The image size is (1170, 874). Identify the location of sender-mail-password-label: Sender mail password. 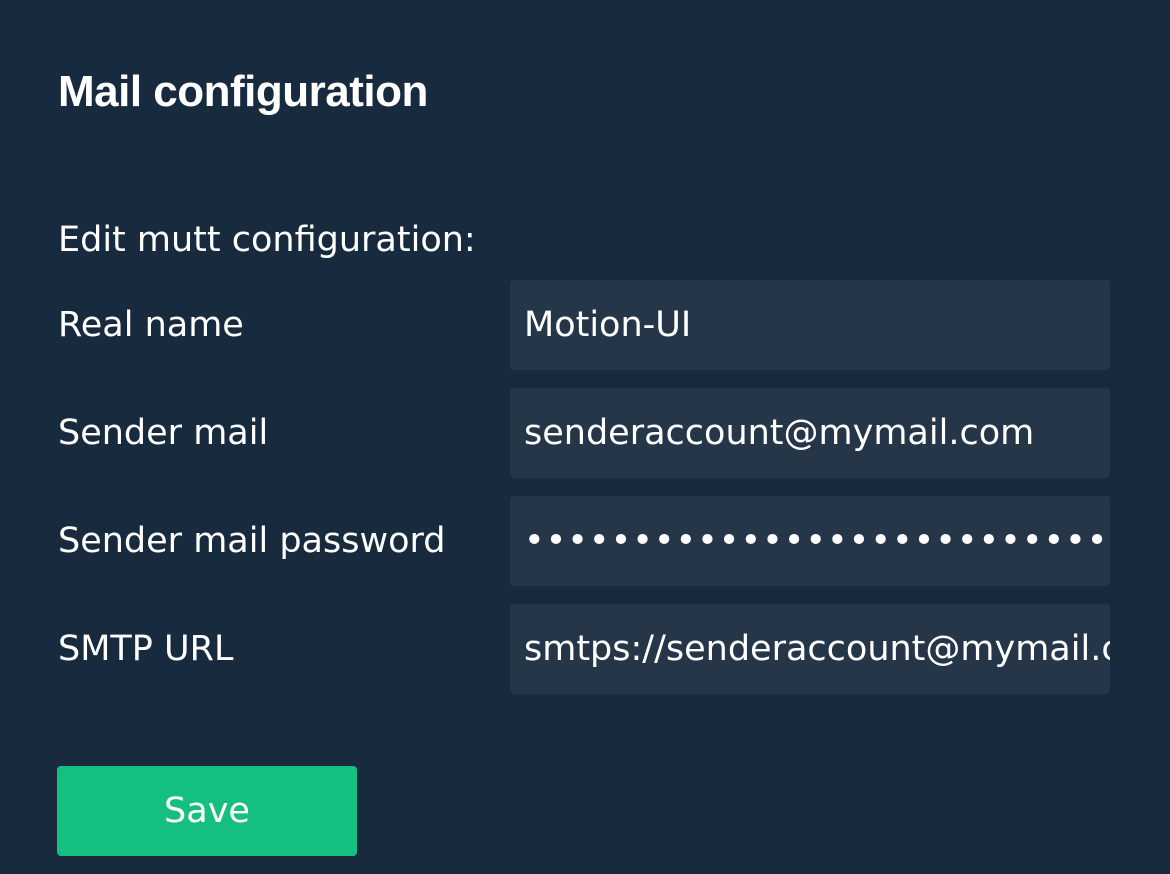
(252, 541).